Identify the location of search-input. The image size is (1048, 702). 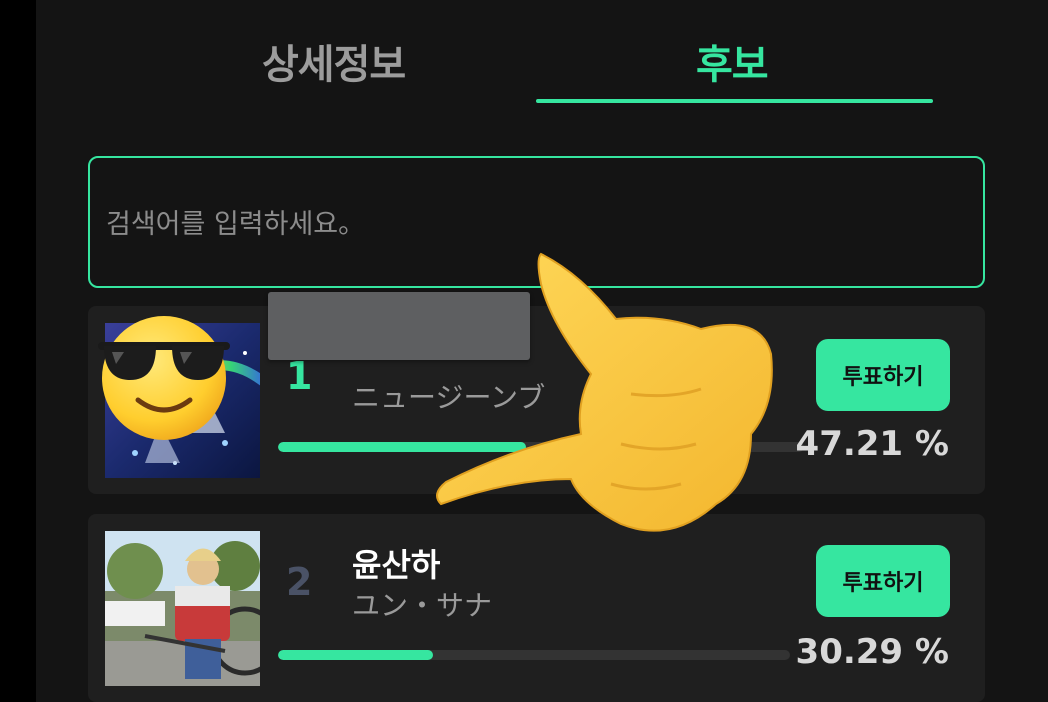
(536, 224).